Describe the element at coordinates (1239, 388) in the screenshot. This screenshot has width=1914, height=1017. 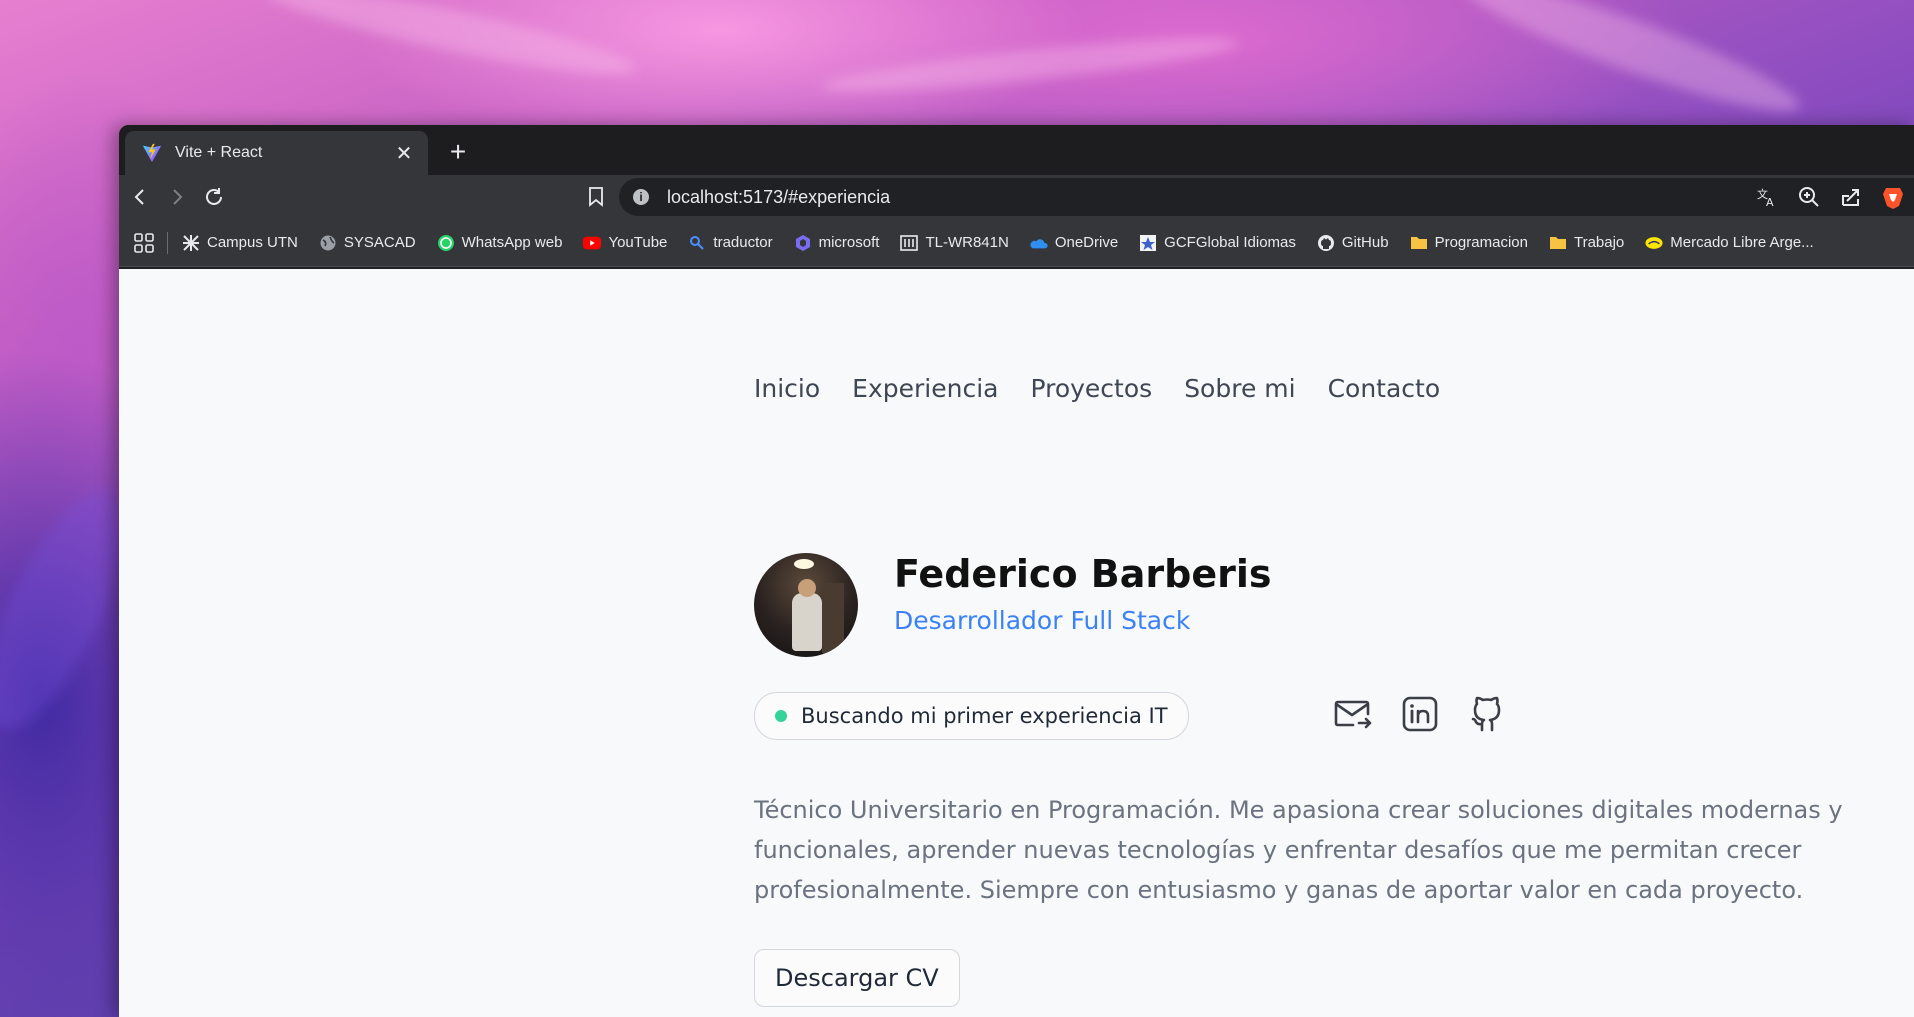
I see `nav-link-sobre-mi: Sobre mi` at that location.